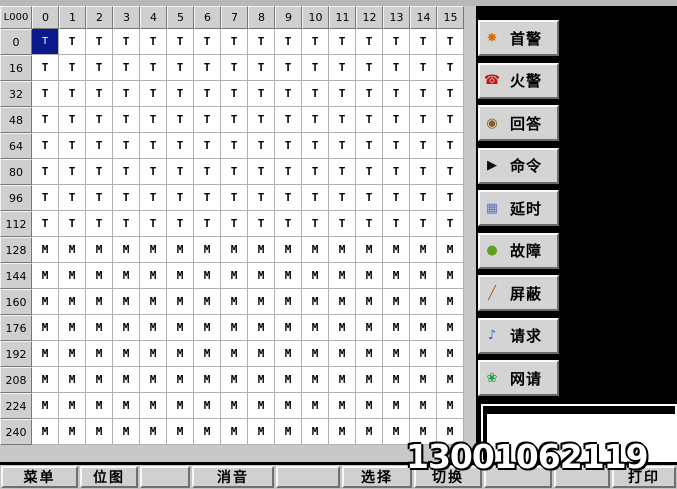 The width and height of the screenshot is (677, 489). What do you see at coordinates (518, 38) in the screenshot?
I see `sidebar-button-1: ✸ 首警` at bounding box center [518, 38].